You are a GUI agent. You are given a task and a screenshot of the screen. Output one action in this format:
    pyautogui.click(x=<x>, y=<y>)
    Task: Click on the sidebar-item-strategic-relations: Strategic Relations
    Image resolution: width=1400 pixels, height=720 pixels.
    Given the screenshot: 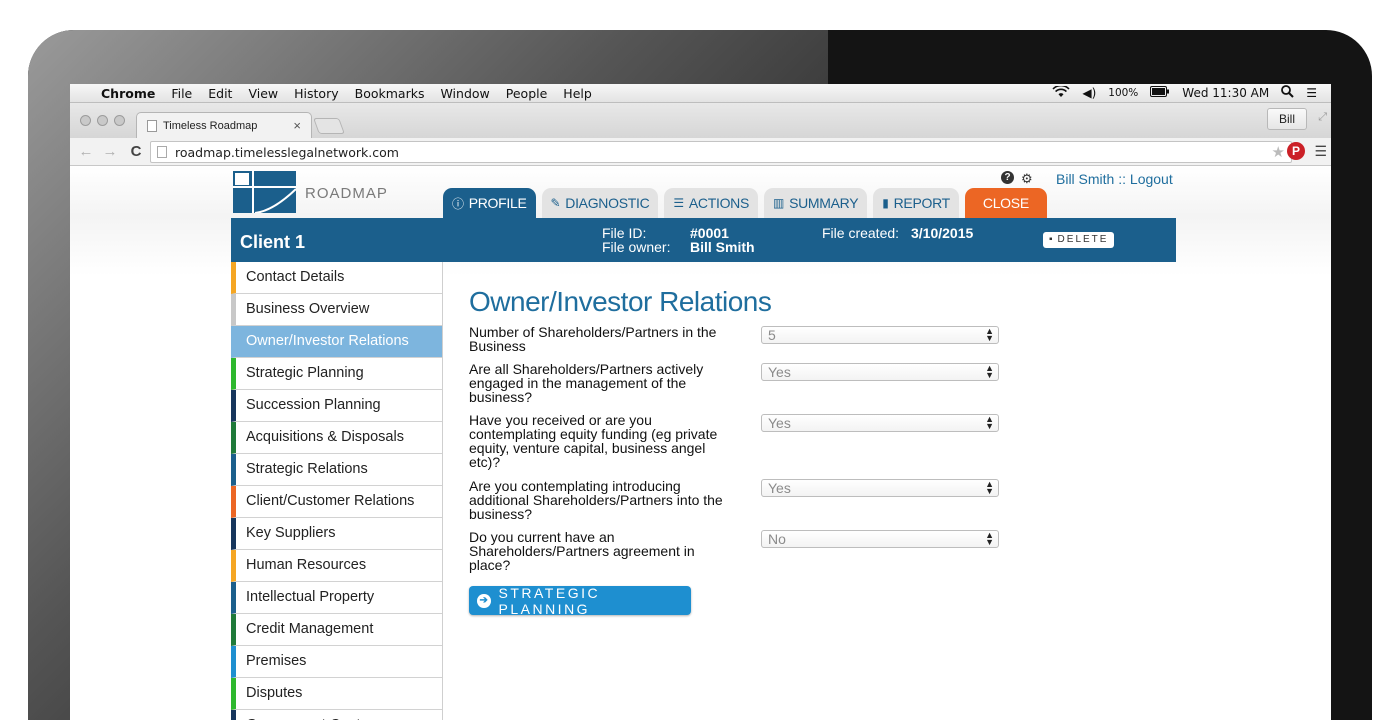 What is the action you would take?
    pyautogui.click(x=336, y=470)
    